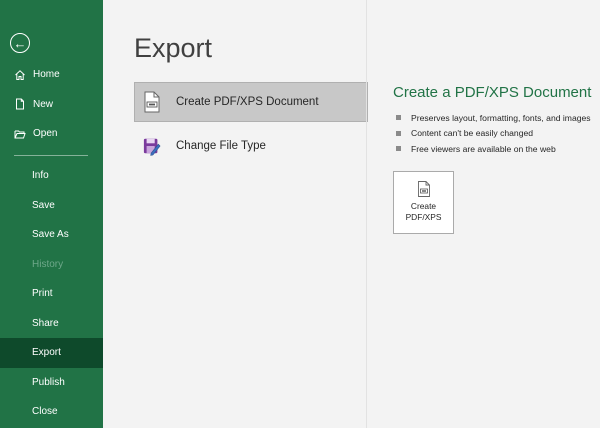 The width and height of the screenshot is (600, 428). I want to click on list-item: Content can't be easily changed, so click(495, 134).